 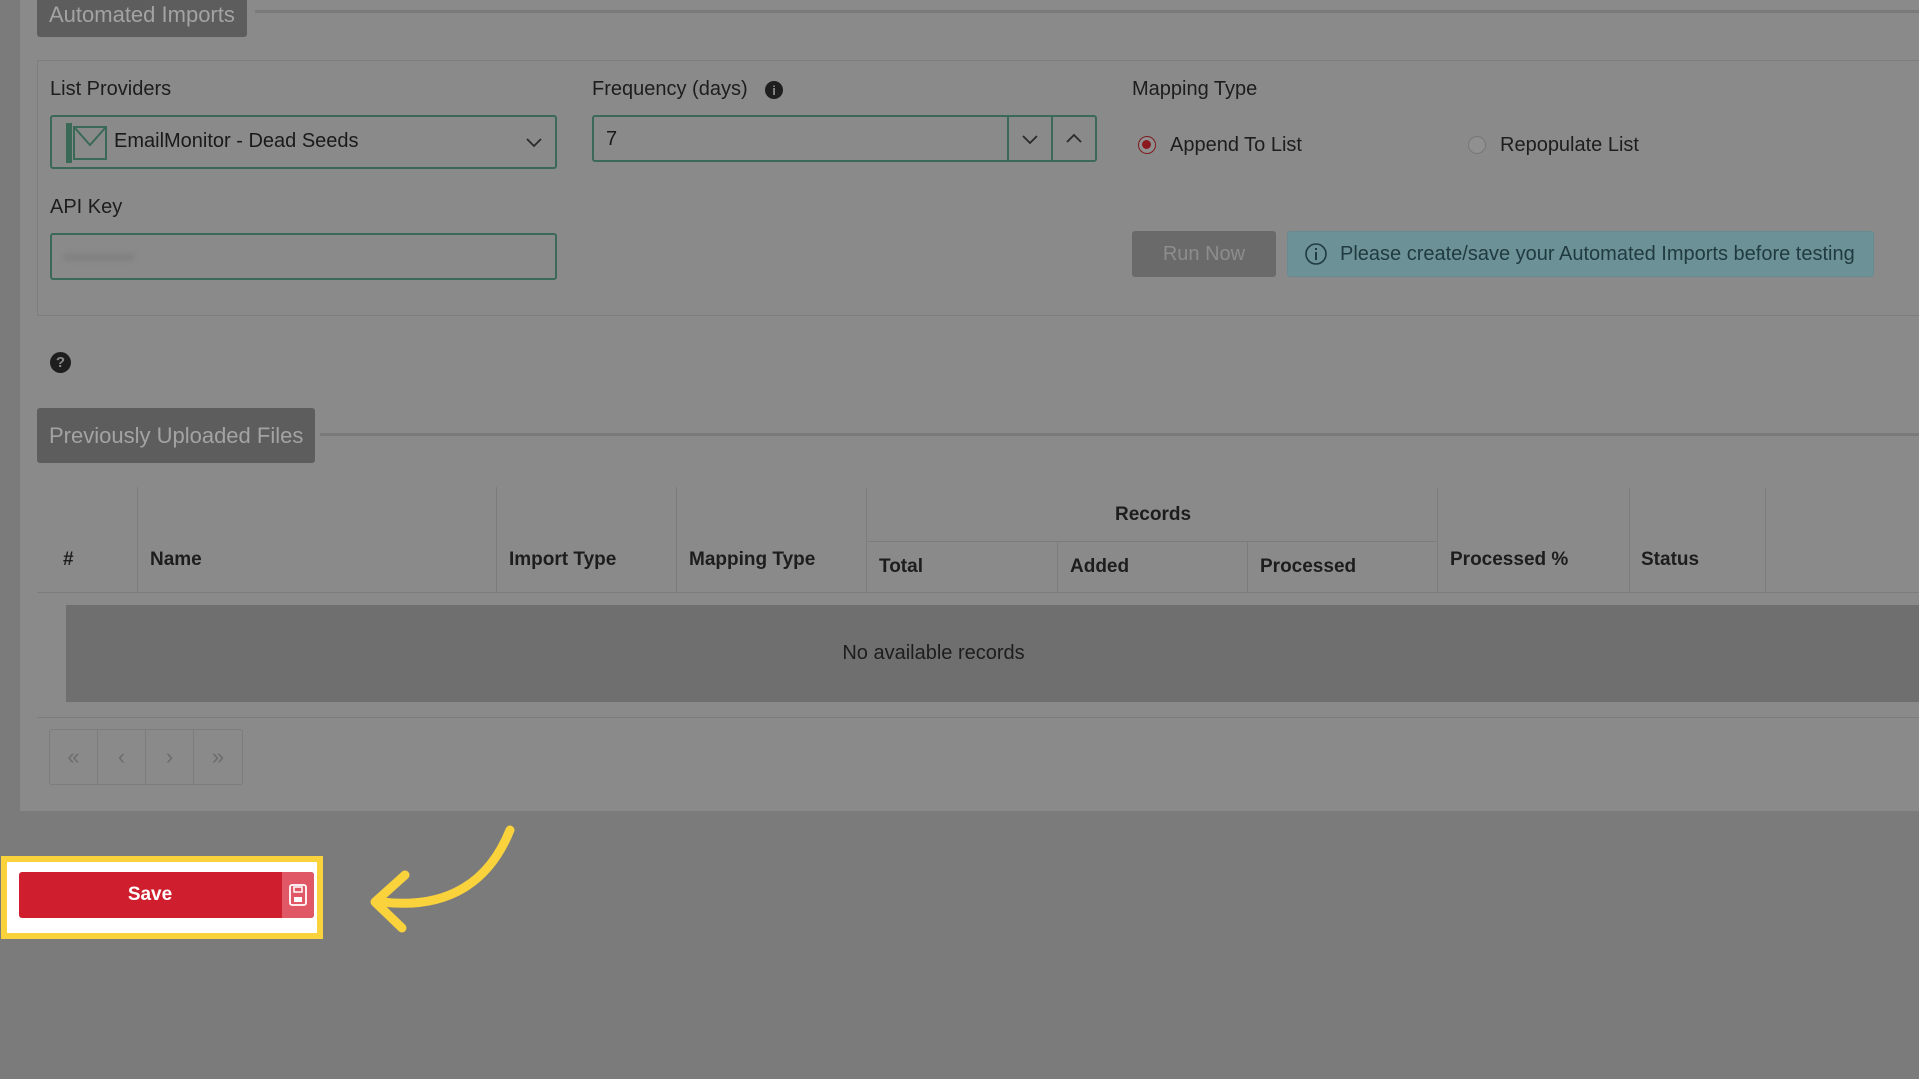 I want to click on col-header-added: Added, so click(x=1099, y=567).